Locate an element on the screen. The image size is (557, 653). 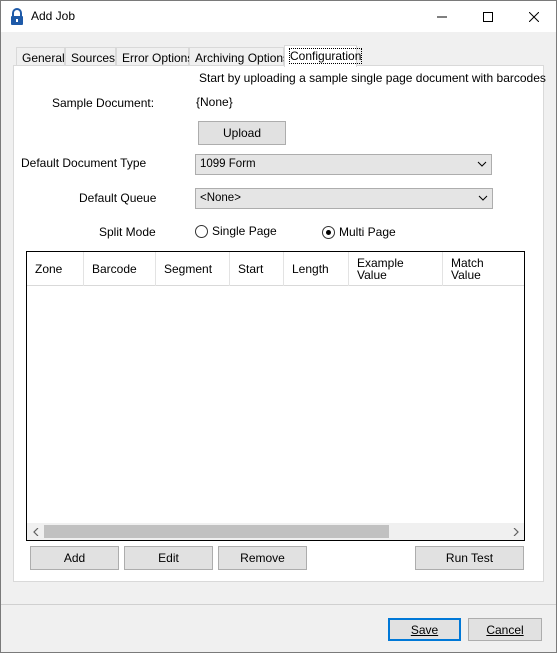
split-mode-label: Split Mode is located at coordinates (127, 232).